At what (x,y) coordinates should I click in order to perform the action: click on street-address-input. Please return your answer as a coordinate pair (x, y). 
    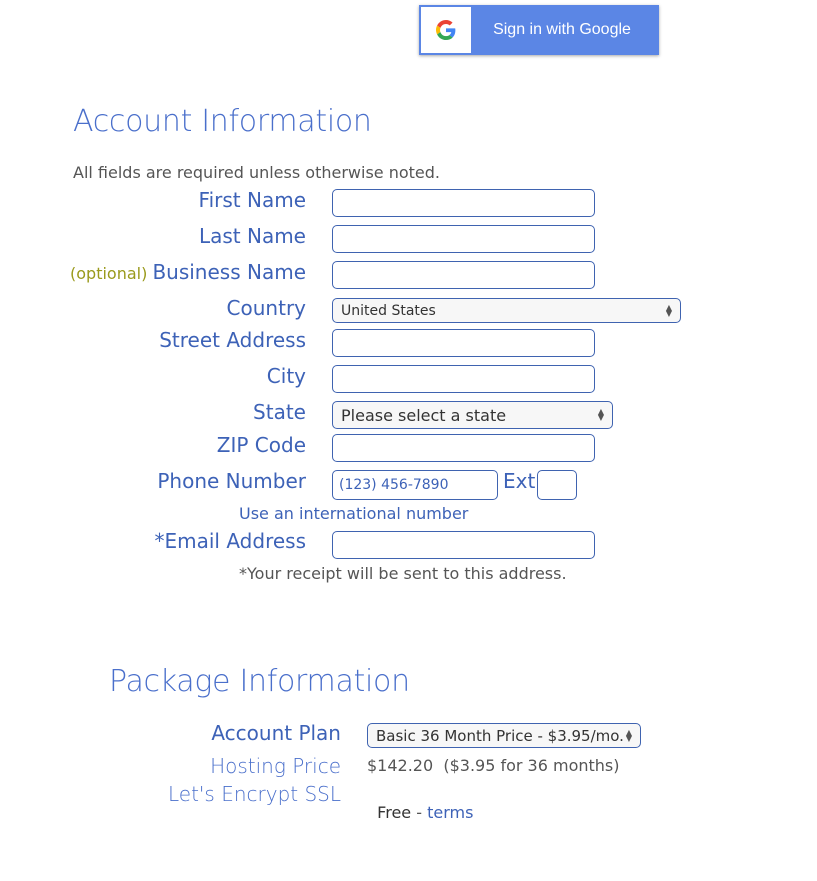
    Looking at the image, I should click on (463, 343).